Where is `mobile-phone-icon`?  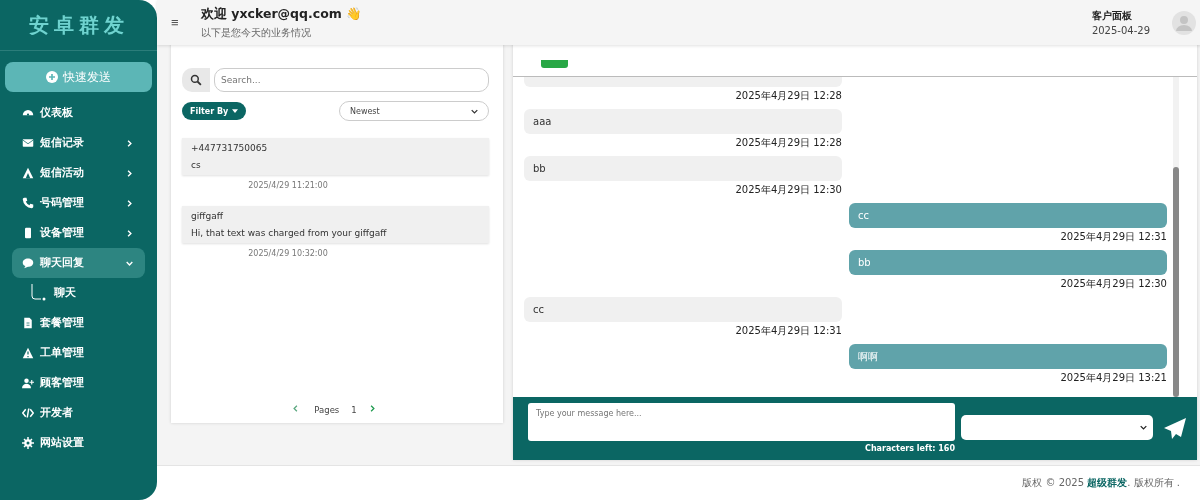
mobile-phone-icon is located at coordinates (28, 233).